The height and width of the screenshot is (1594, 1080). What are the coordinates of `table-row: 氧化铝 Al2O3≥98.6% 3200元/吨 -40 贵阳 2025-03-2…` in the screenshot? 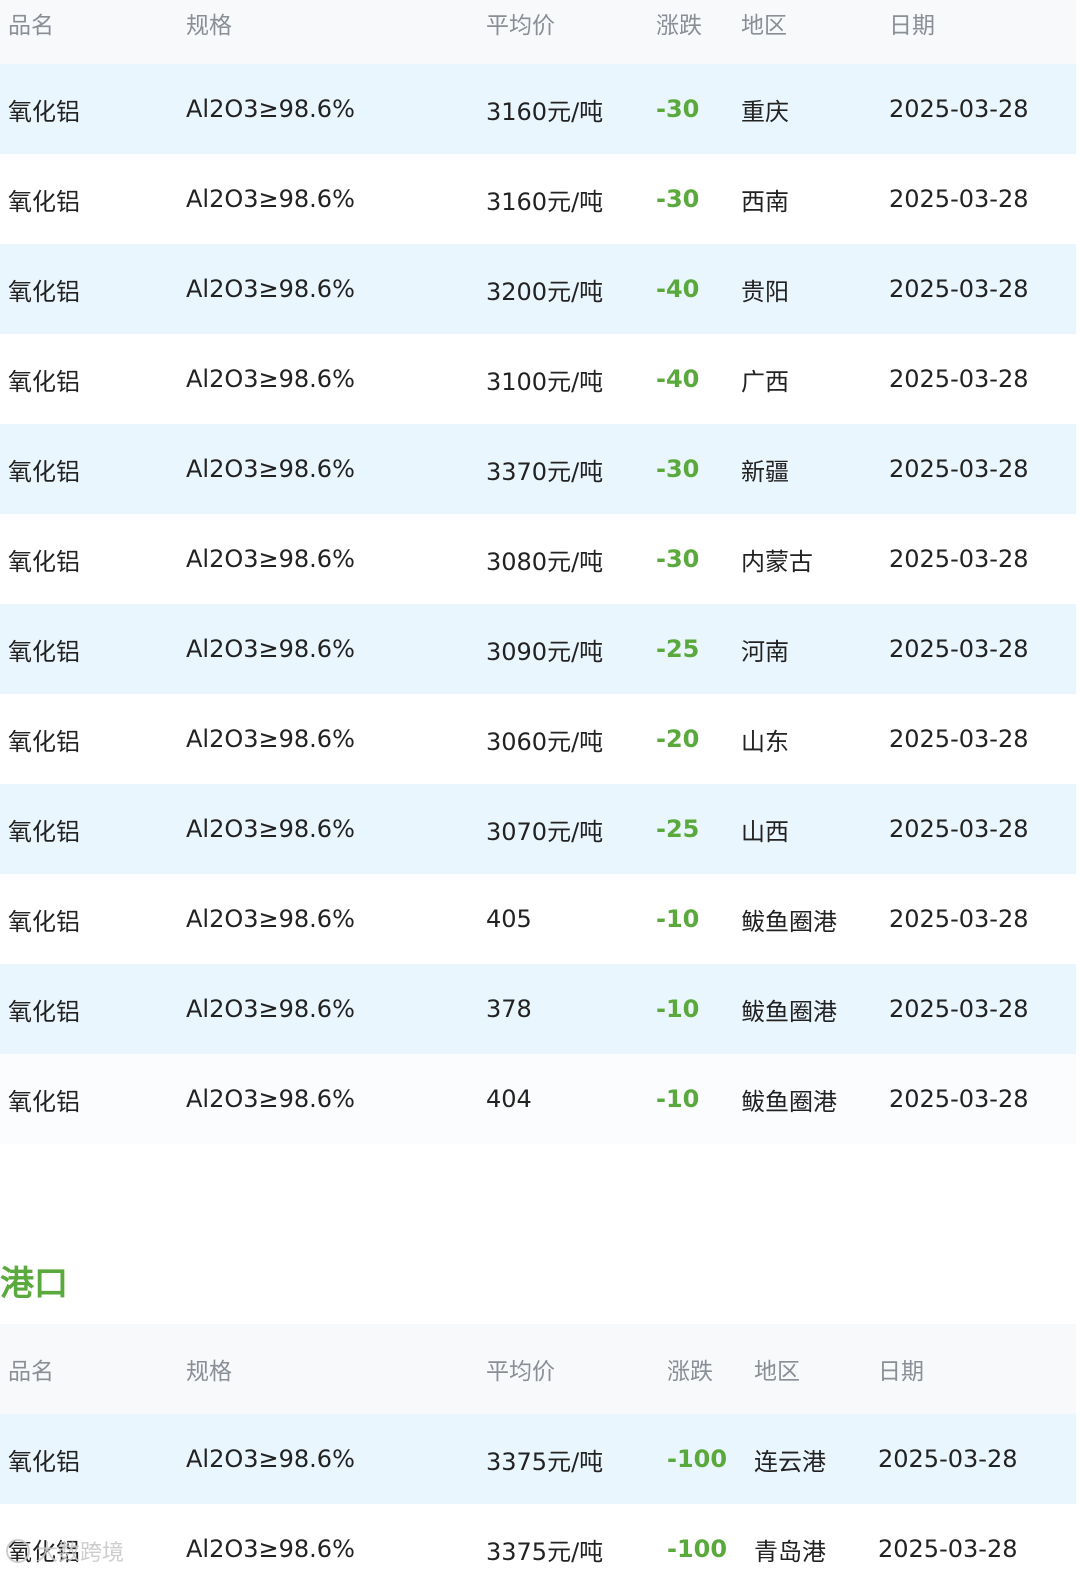 It's located at (538, 289).